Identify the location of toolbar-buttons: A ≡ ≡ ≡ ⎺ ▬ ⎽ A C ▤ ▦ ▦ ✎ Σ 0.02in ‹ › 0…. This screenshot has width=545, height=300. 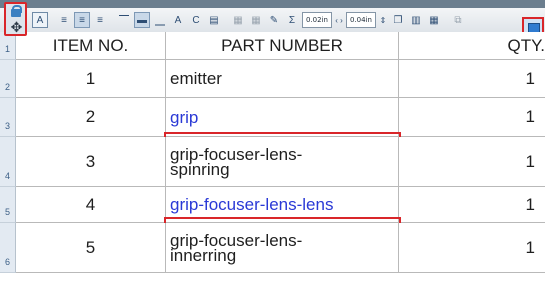
(249, 20).